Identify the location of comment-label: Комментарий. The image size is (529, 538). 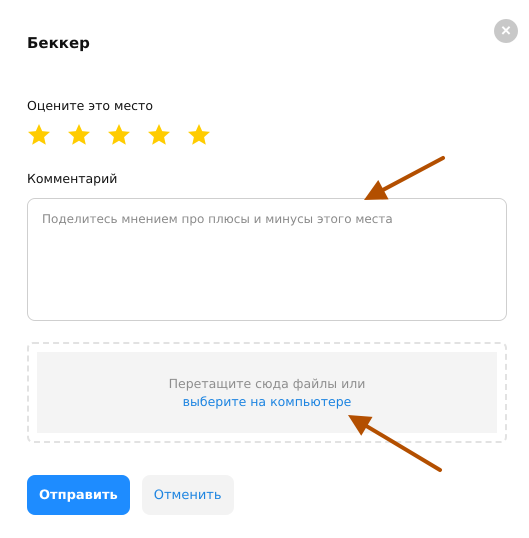
(72, 178).